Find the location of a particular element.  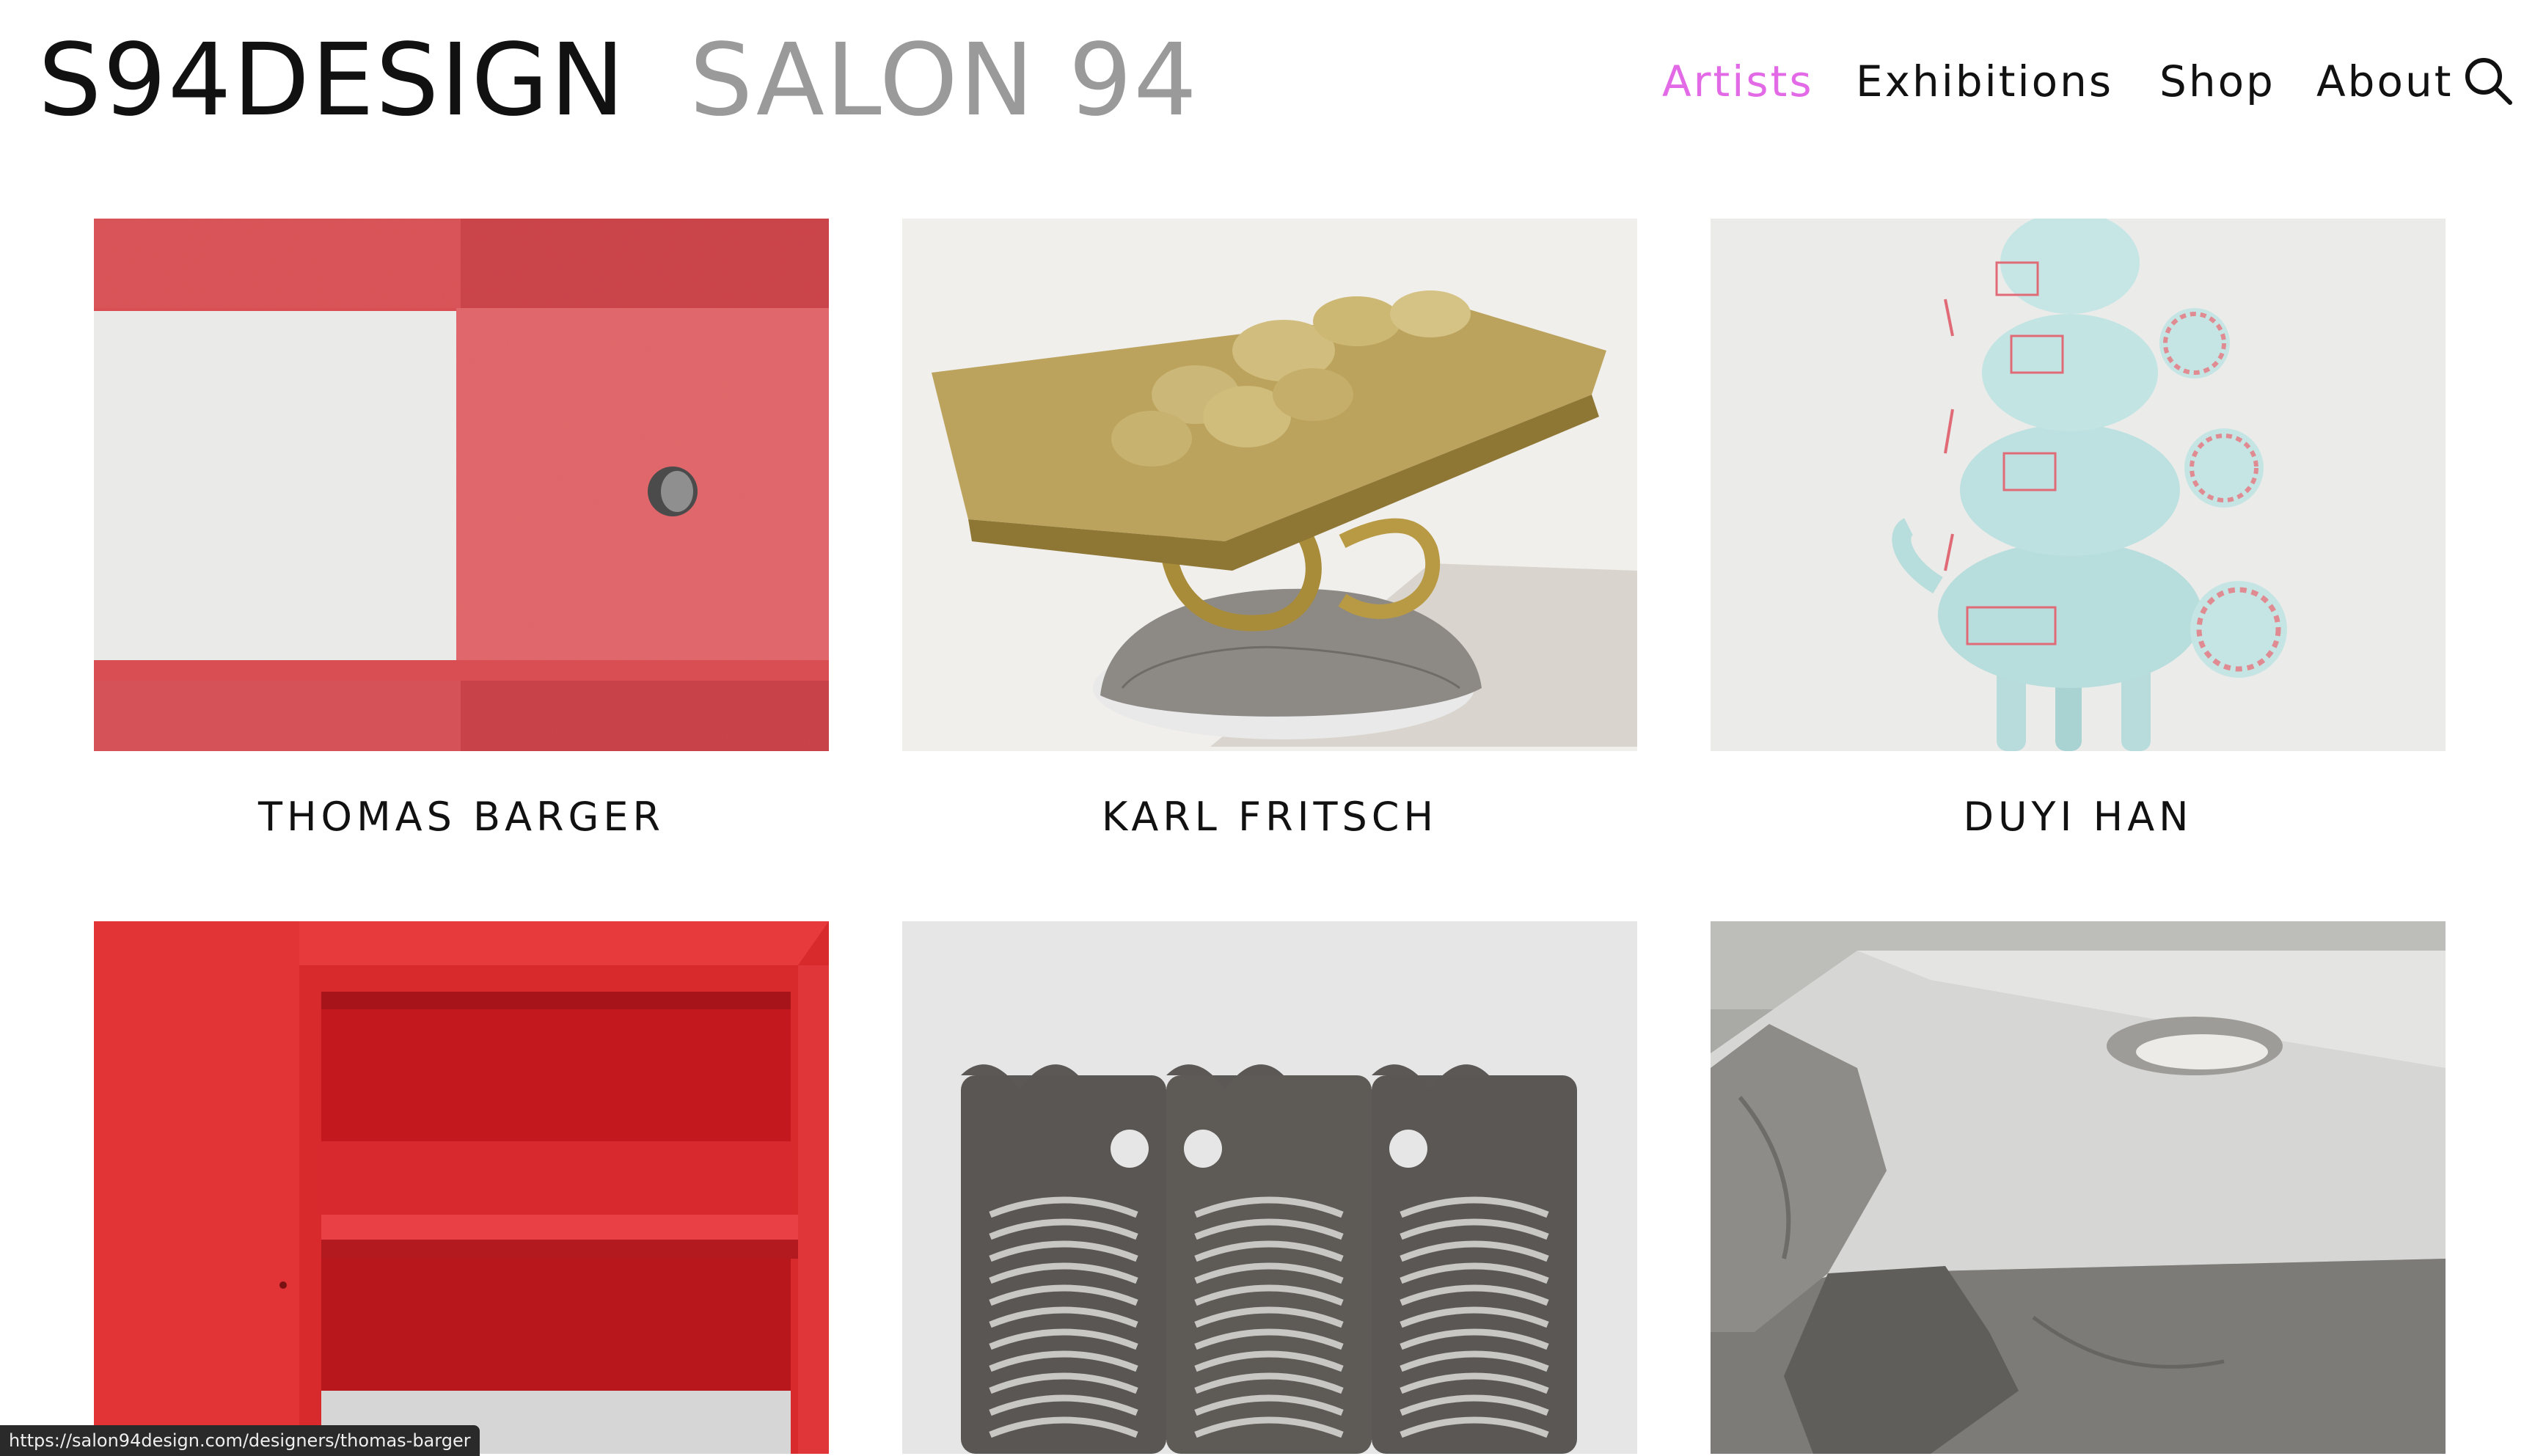

artist-name: THOMAS BARGER is located at coordinates (461, 817).